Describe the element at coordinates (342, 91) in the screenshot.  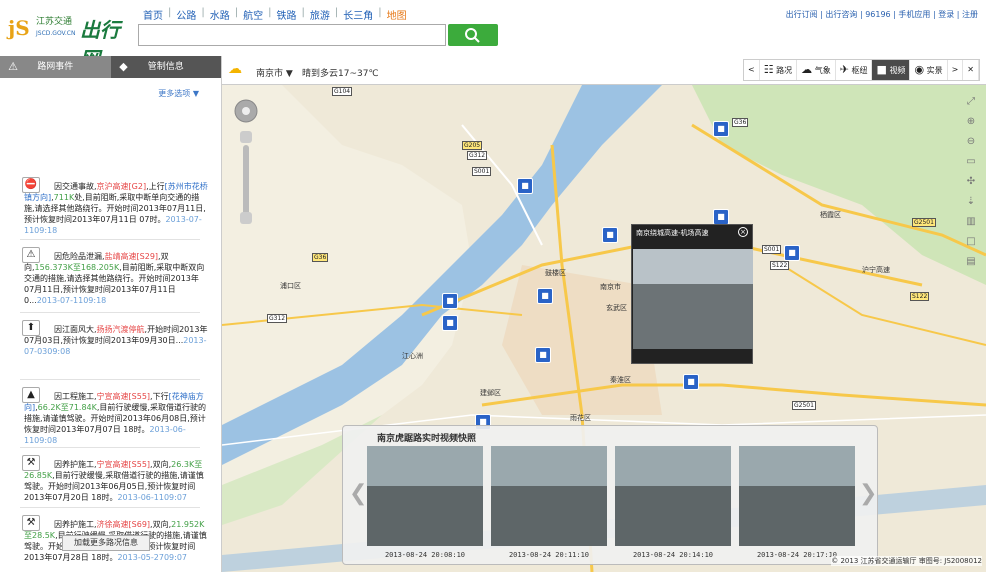
I see `road-shield: G104` at that location.